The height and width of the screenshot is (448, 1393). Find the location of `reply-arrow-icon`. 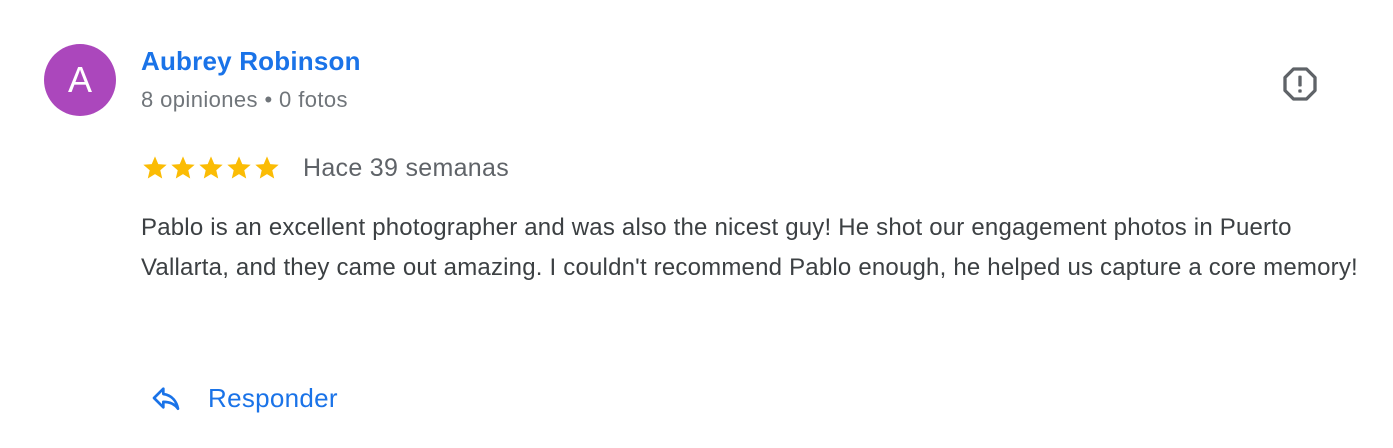

reply-arrow-icon is located at coordinates (166, 398).